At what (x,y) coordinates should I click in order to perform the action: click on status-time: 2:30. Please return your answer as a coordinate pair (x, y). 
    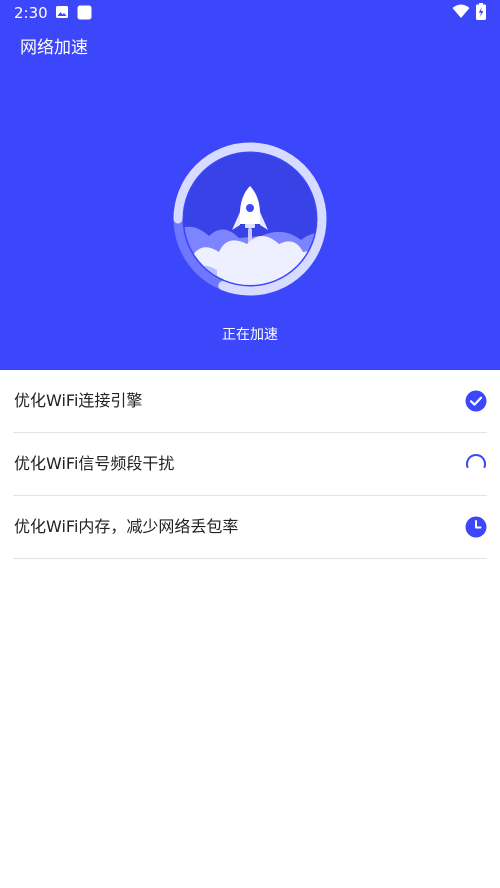
    Looking at the image, I should click on (31, 13).